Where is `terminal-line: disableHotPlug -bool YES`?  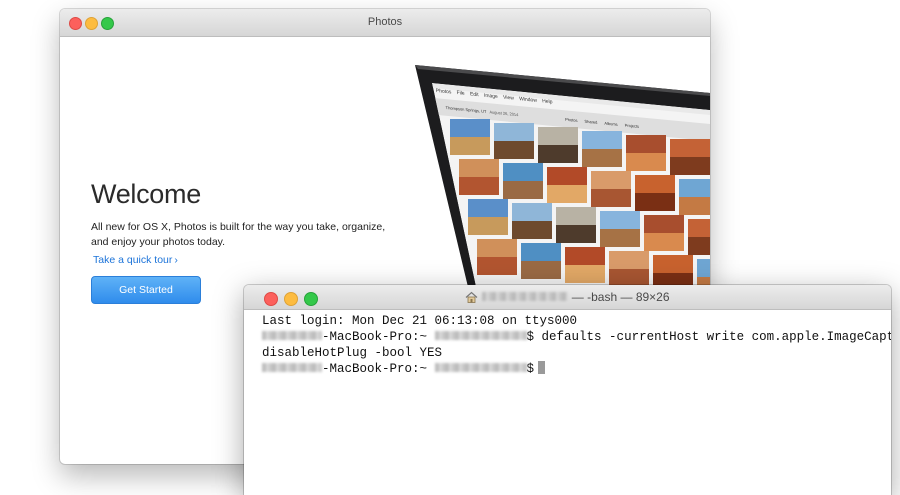
terminal-line: disableHotPlug -bool YES is located at coordinates (352, 353).